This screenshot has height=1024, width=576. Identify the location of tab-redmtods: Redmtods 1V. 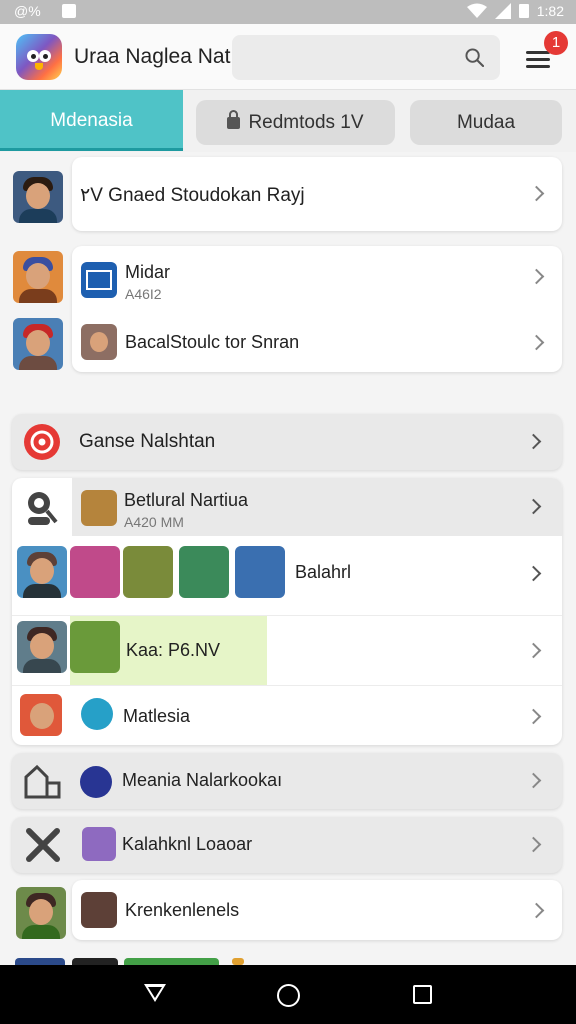
(295, 122).